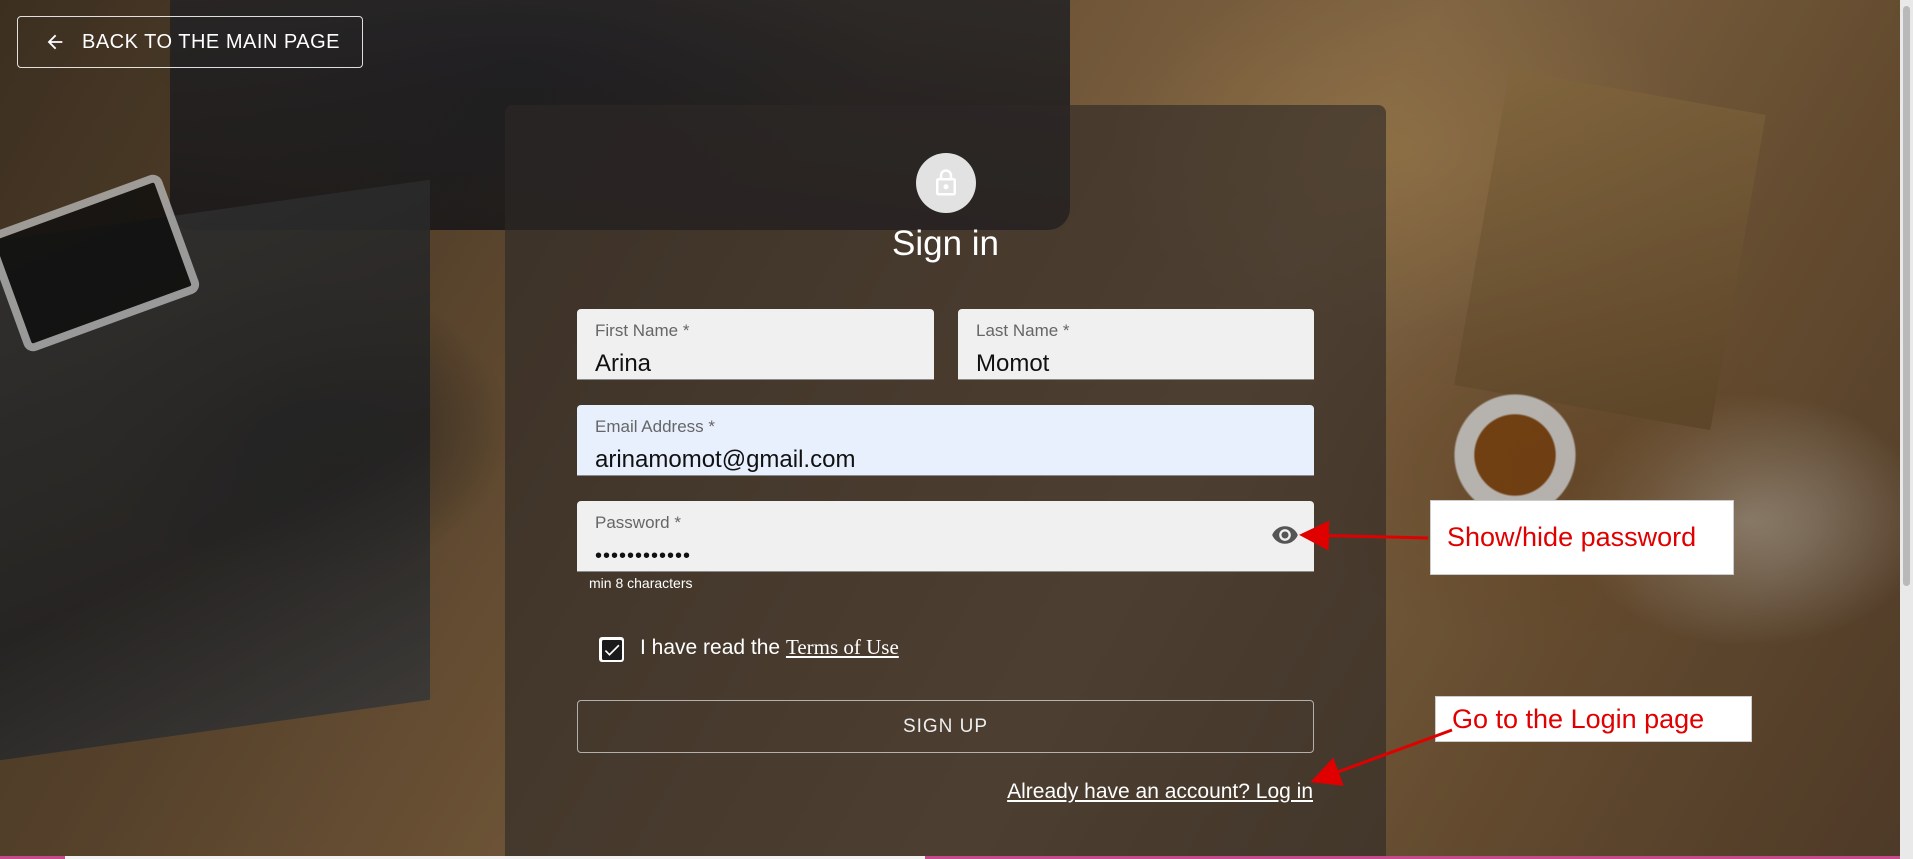 This screenshot has height=859, width=1913. I want to click on back-to-main-button: BACK TO THE MAIN PAGE, so click(190, 42).